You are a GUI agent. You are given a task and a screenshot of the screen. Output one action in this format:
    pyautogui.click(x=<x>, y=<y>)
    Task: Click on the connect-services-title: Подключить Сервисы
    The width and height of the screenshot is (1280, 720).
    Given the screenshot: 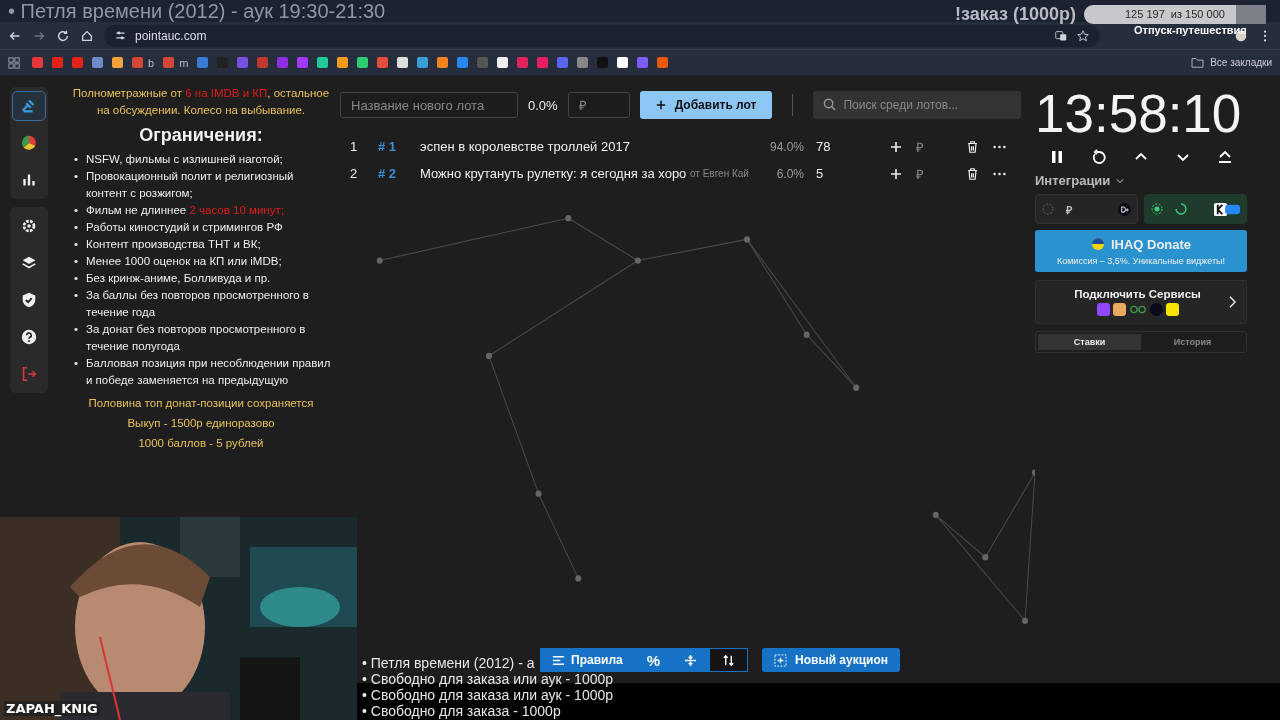 What is the action you would take?
    pyautogui.click(x=1137, y=294)
    